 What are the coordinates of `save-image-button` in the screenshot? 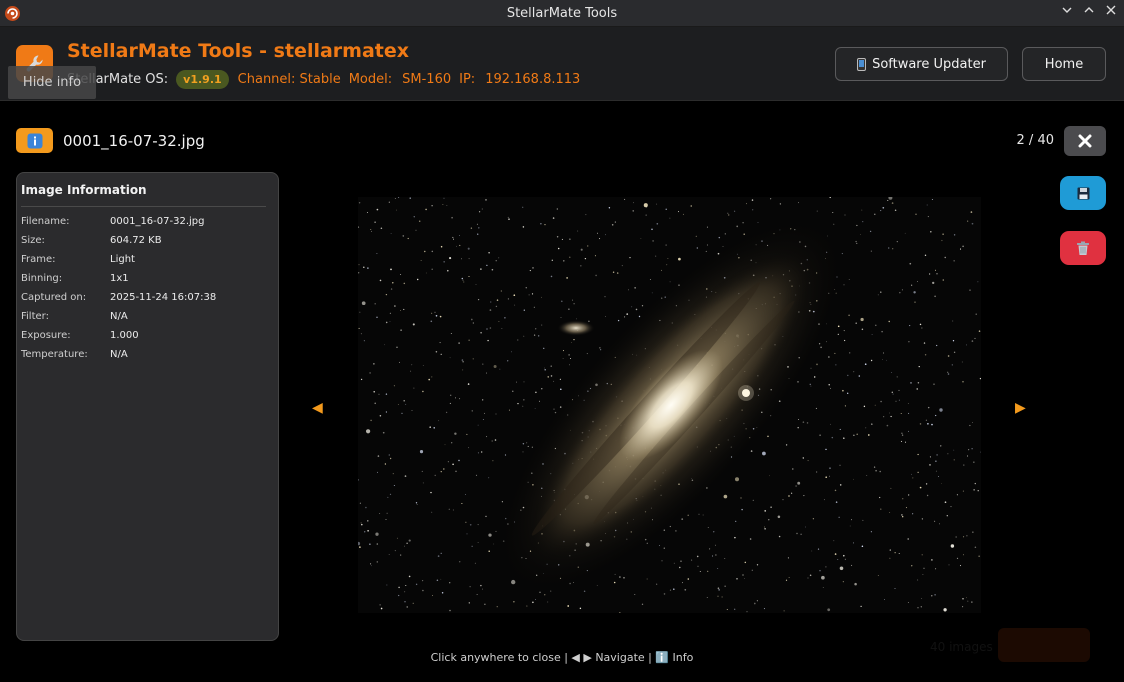 It's located at (1083, 193).